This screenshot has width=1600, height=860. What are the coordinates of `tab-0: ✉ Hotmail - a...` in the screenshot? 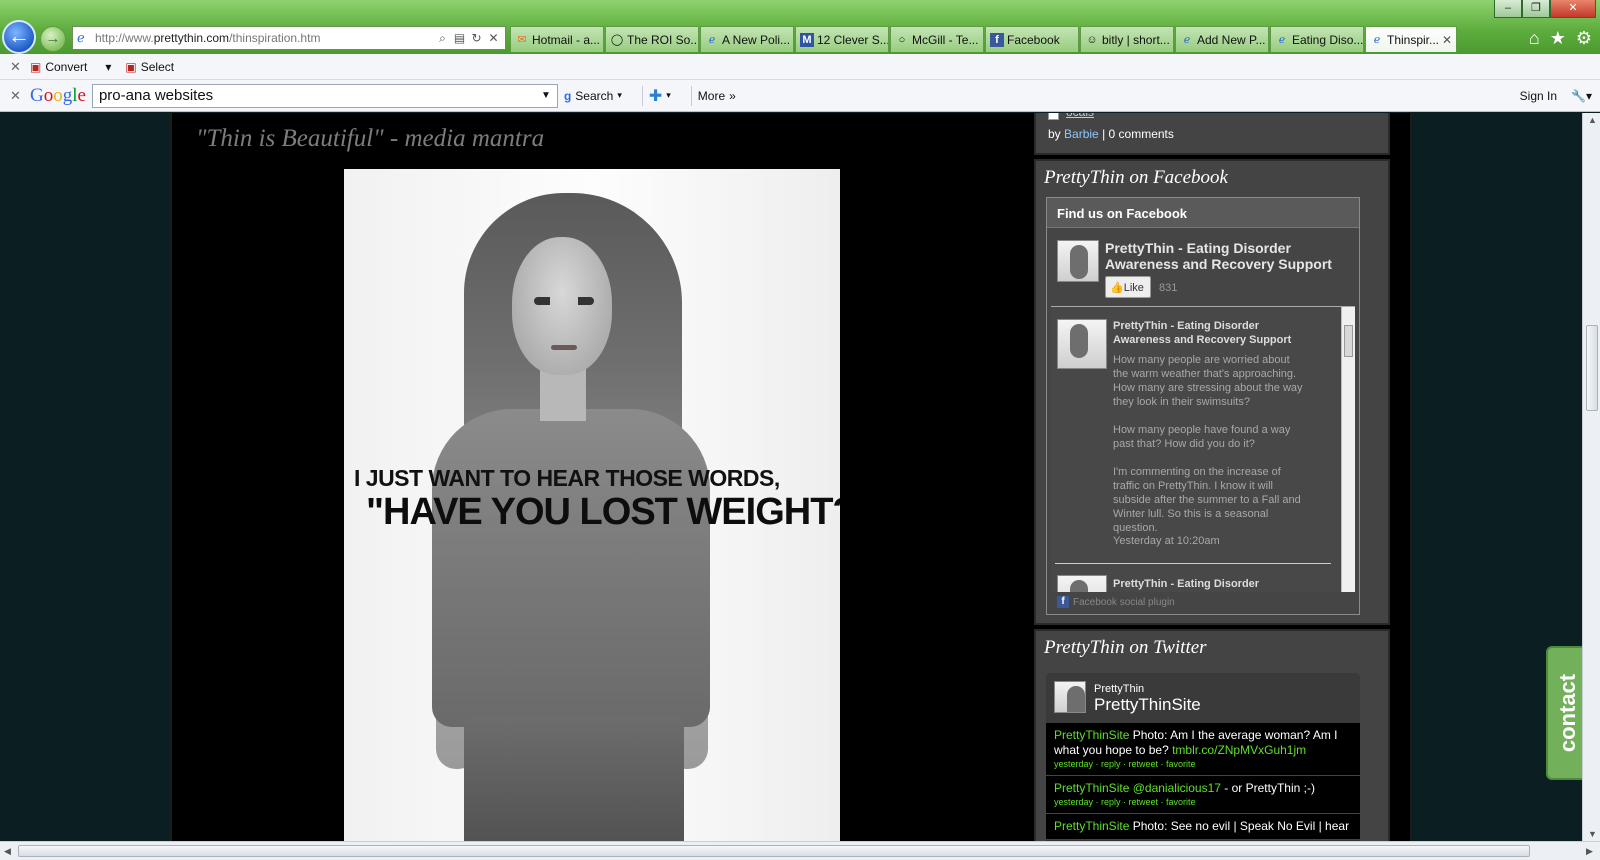 It's located at (557, 39).